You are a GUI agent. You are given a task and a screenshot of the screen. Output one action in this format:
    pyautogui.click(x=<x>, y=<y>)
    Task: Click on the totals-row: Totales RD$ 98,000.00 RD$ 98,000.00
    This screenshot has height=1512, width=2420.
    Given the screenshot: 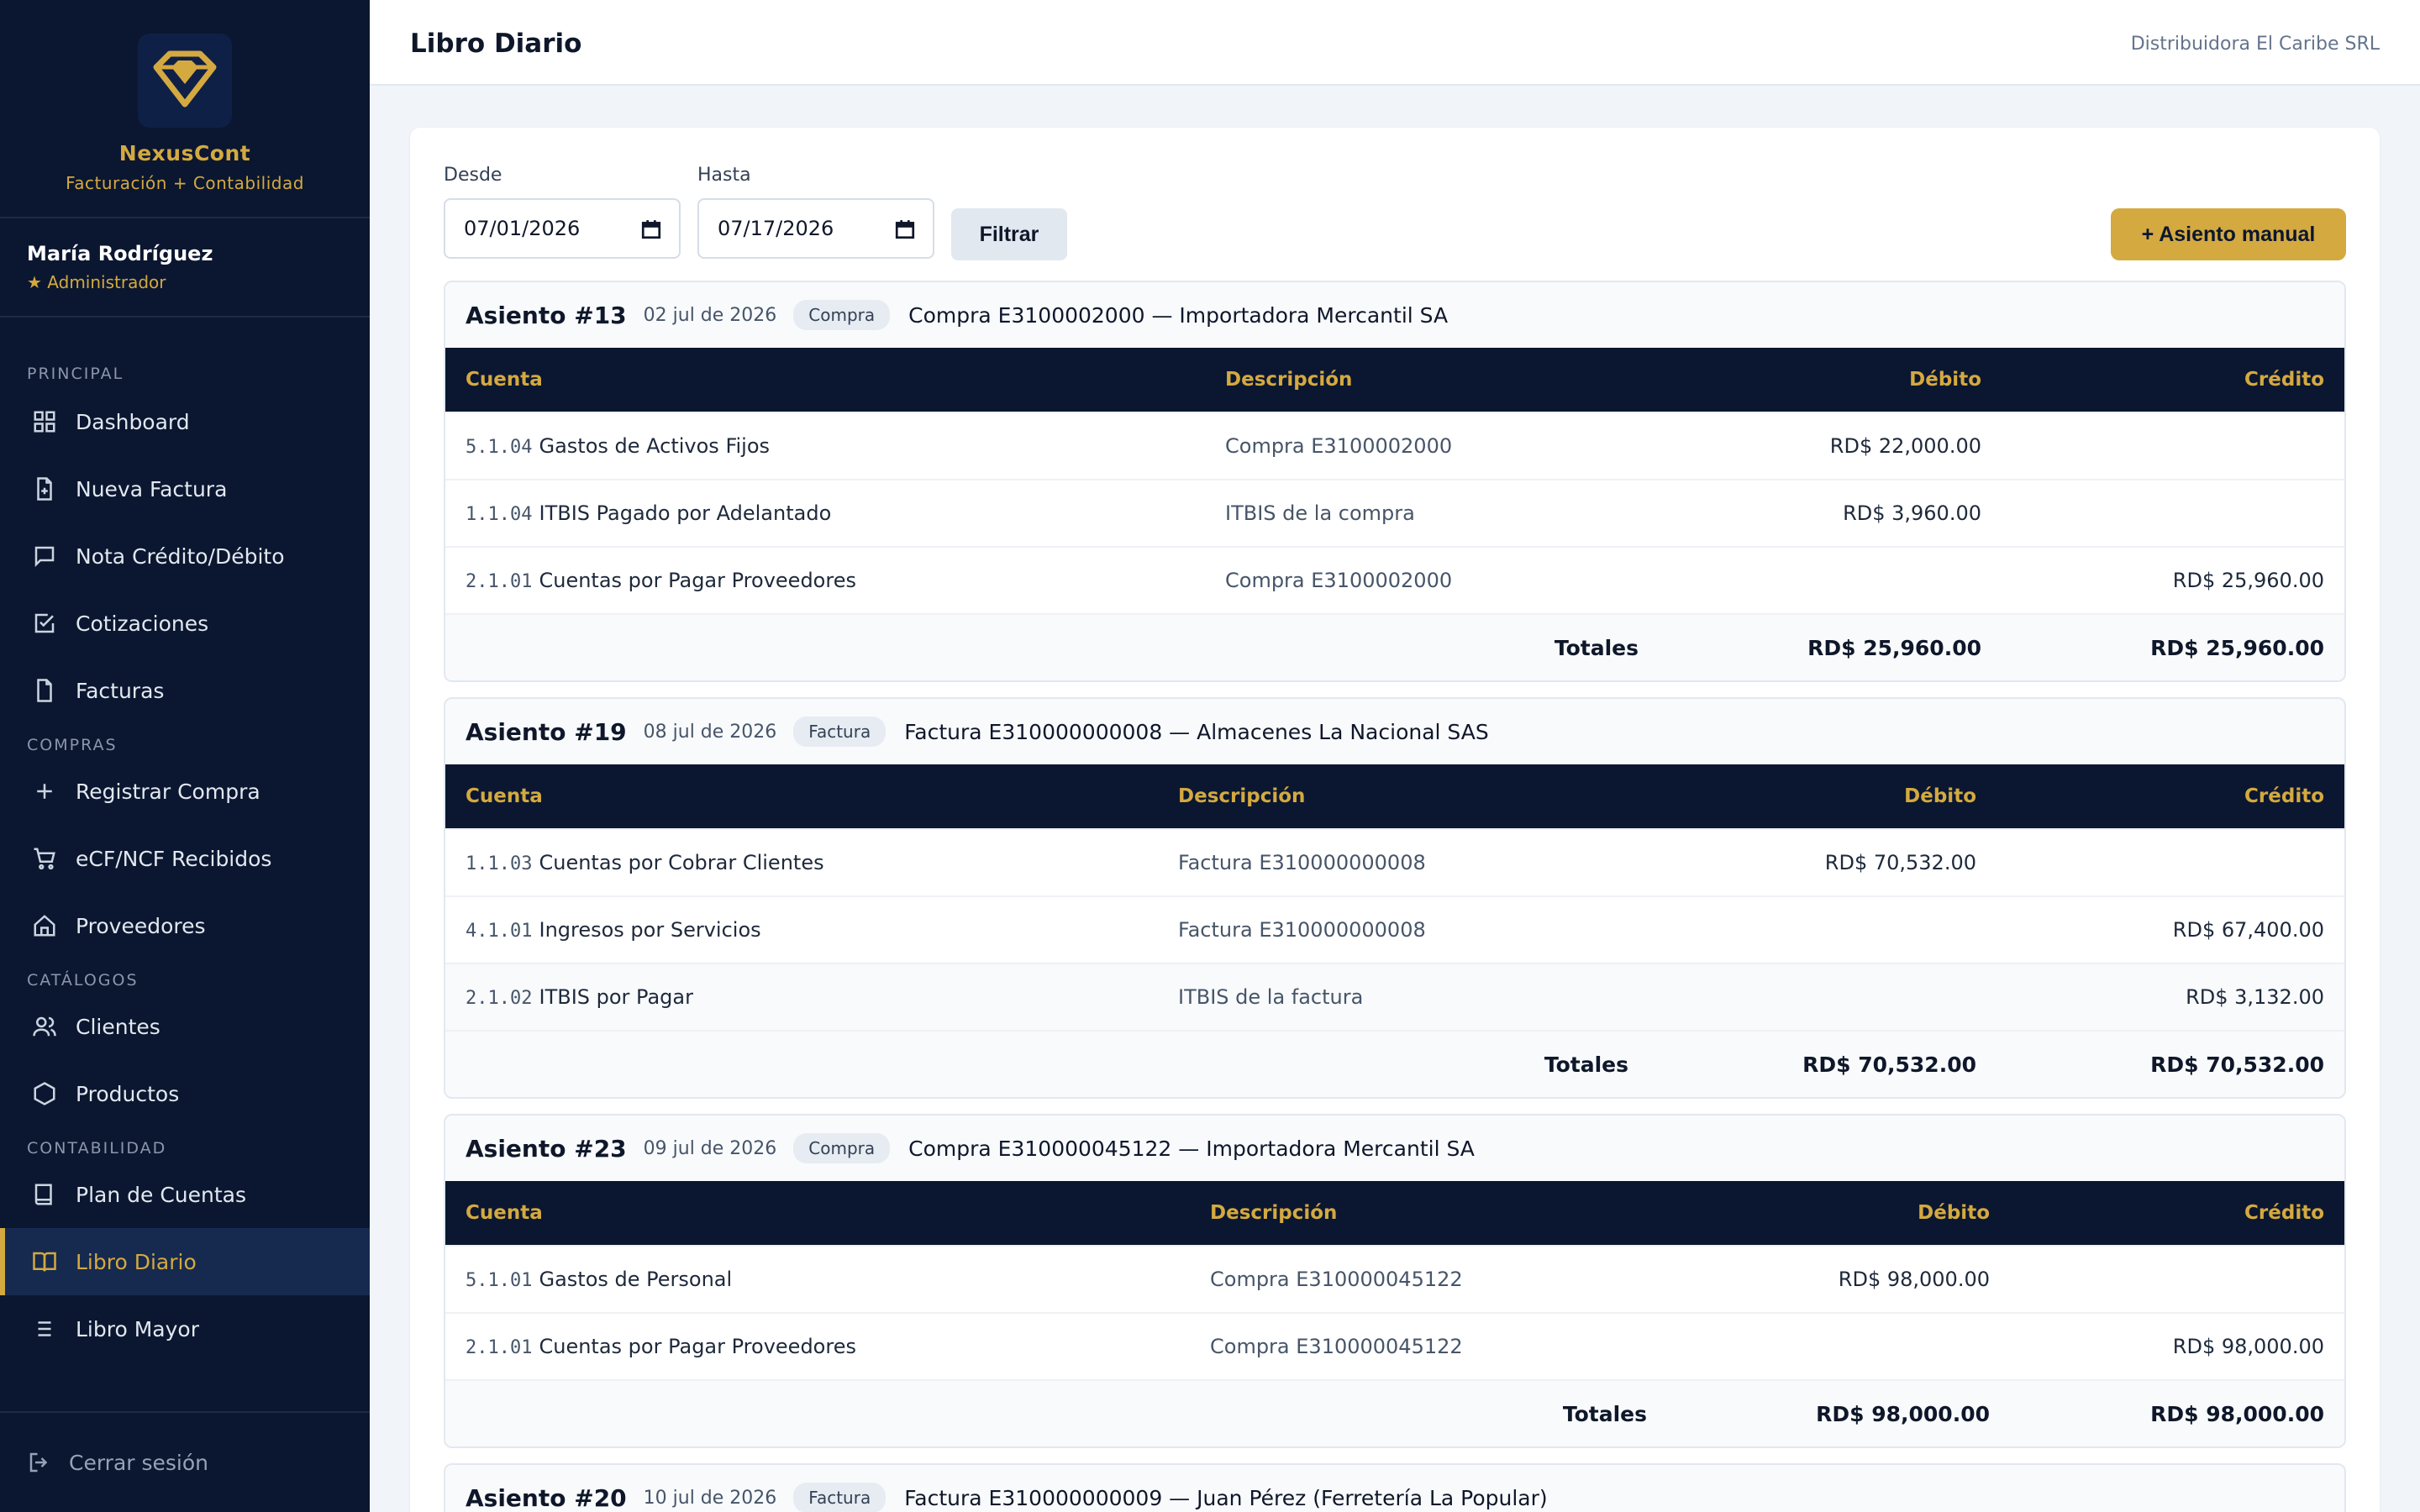 What is the action you would take?
    pyautogui.click(x=1394, y=1412)
    